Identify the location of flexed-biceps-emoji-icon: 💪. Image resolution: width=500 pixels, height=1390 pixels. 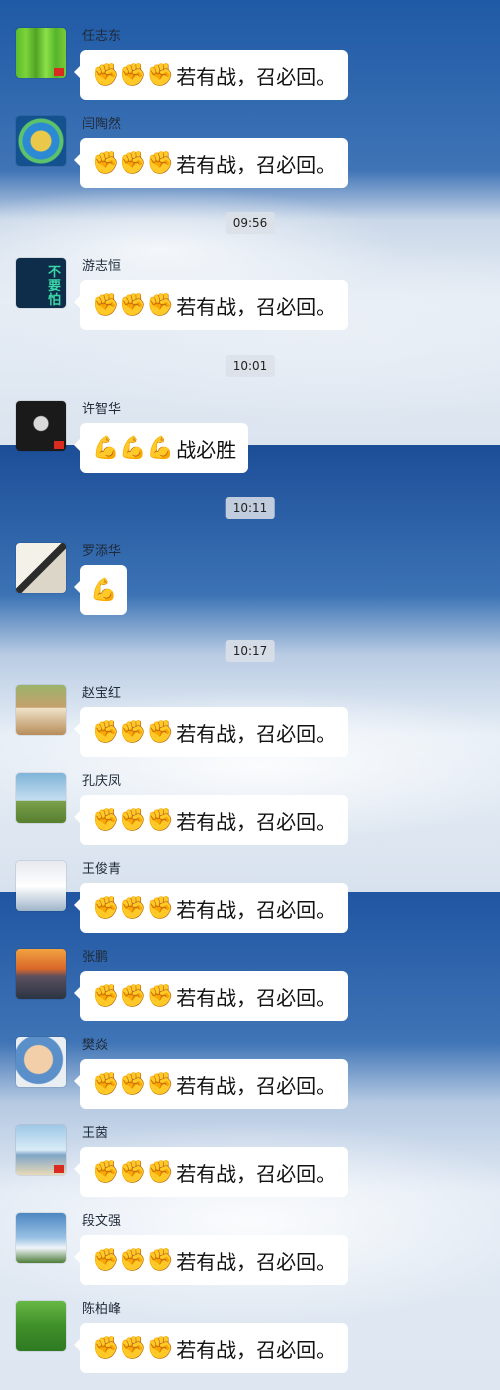
(104, 590).